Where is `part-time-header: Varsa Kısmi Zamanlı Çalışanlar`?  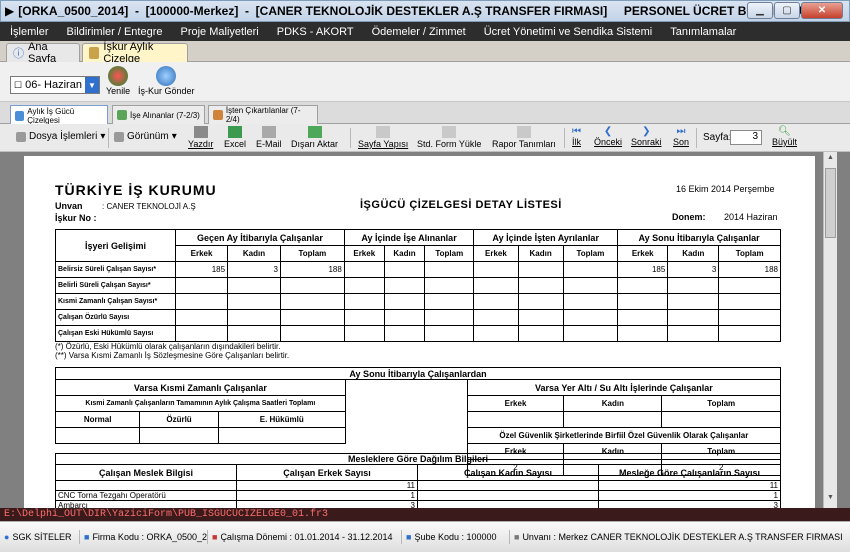
part-time-header: Varsa Kısmi Zamanlı Çalışanlar is located at coordinates (200, 387).